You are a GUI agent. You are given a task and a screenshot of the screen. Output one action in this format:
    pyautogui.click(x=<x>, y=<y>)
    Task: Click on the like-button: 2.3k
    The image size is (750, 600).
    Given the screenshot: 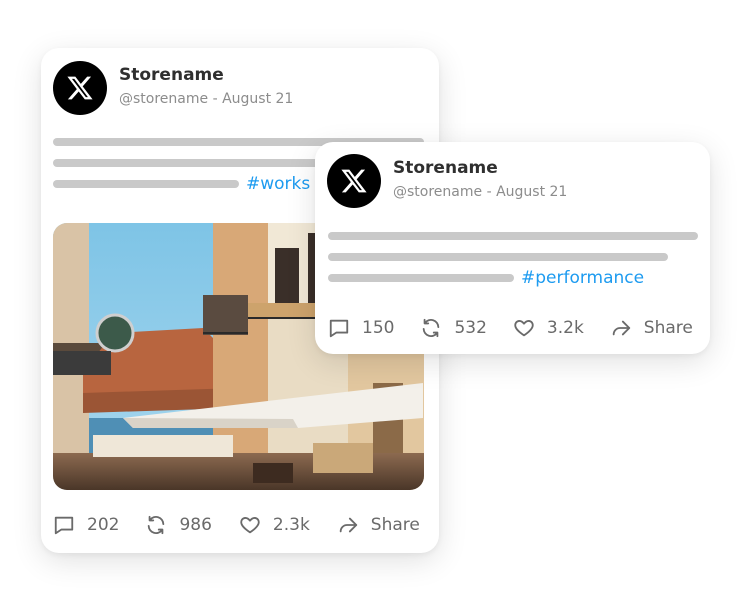 What is the action you would take?
    pyautogui.click(x=274, y=525)
    